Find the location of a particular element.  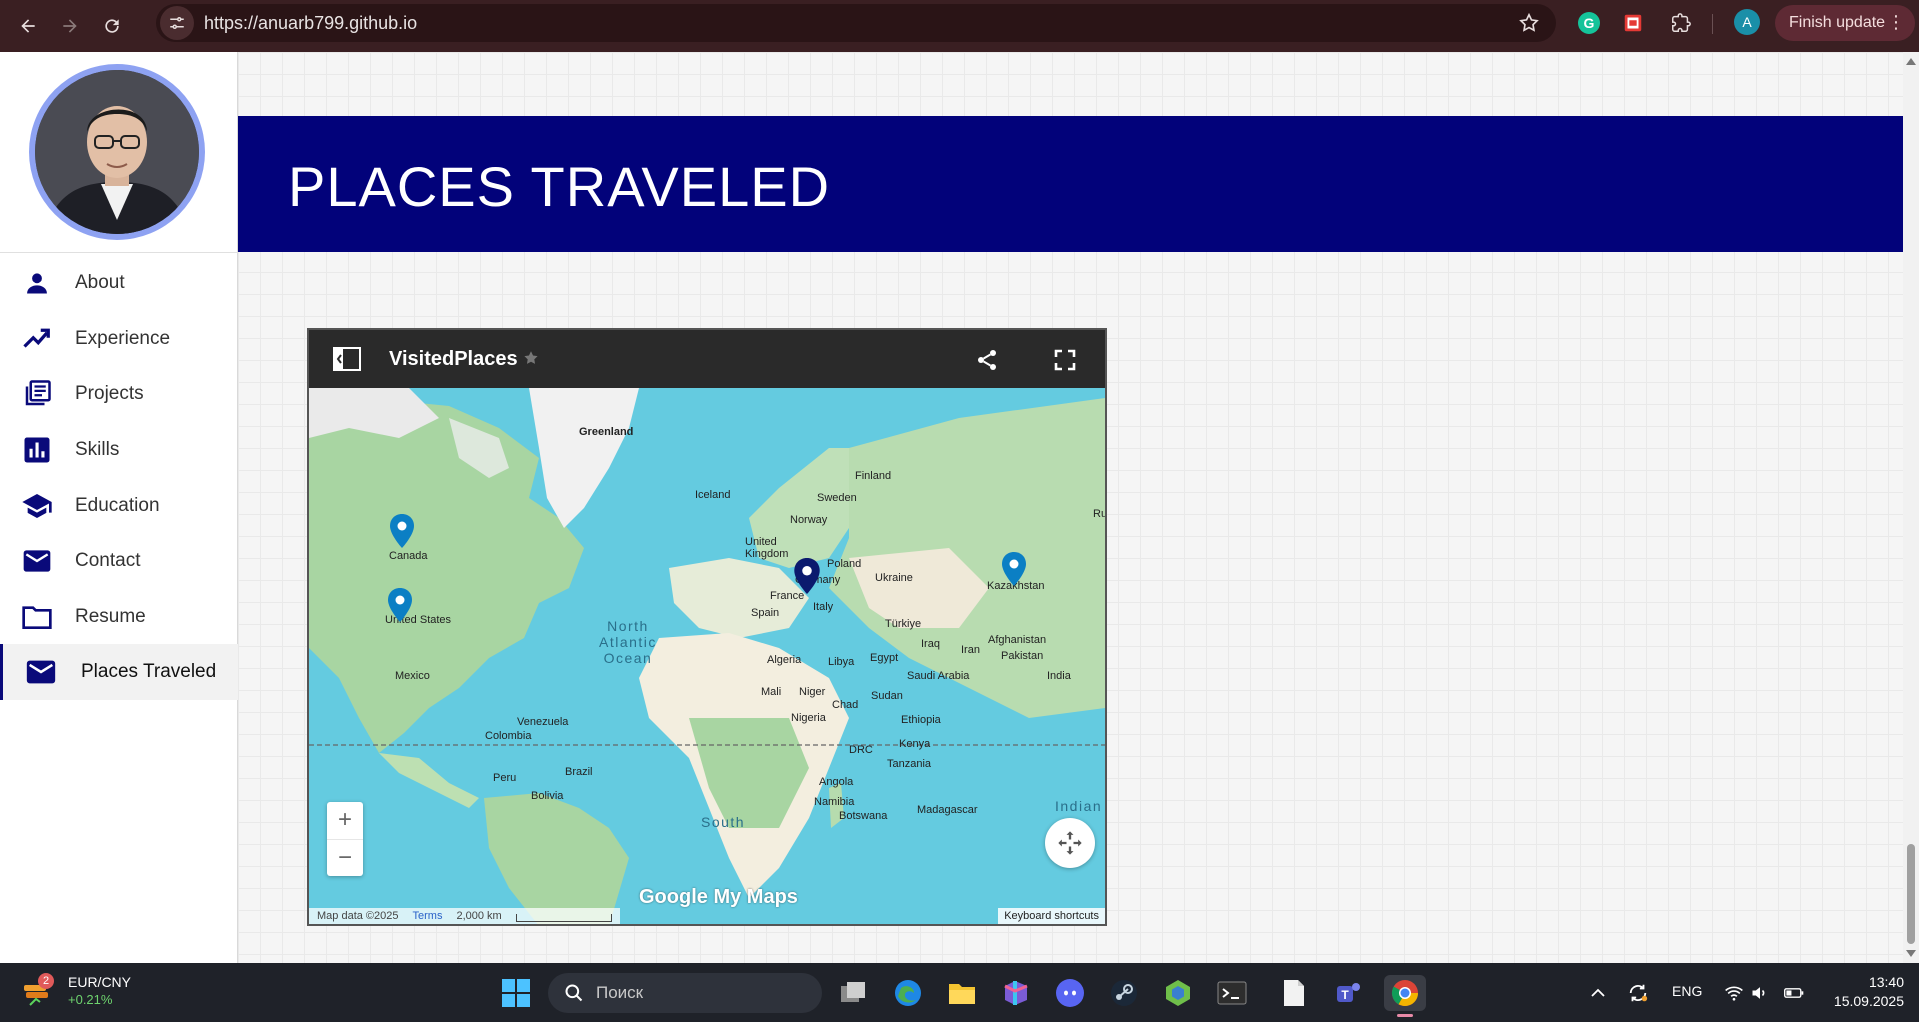

map-label: Ukraine is located at coordinates (894, 578).